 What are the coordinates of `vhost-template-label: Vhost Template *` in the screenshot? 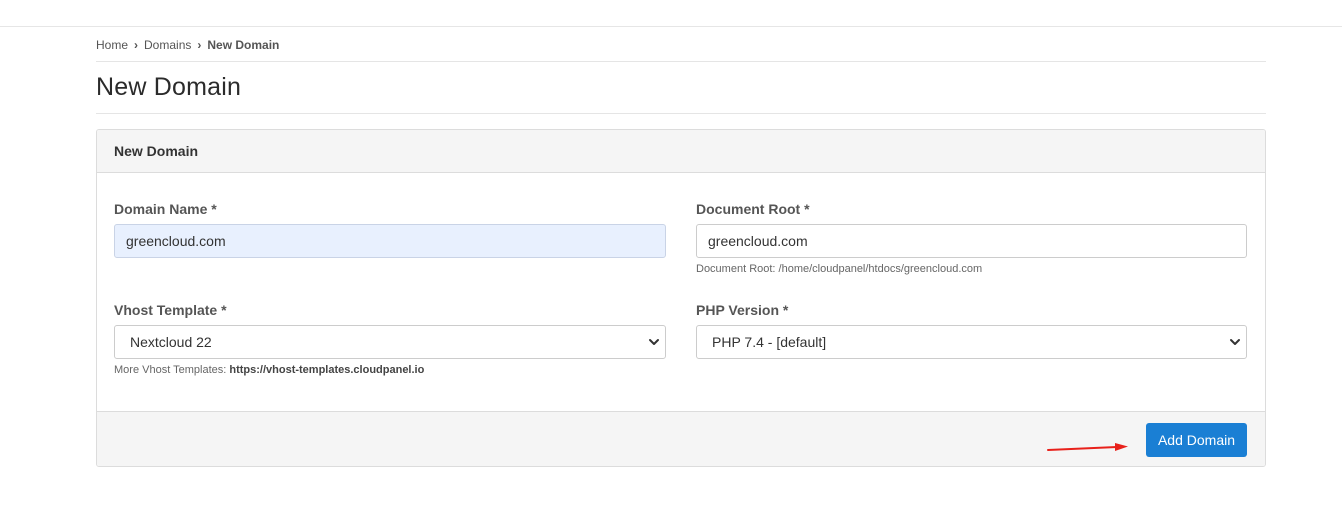 It's located at (170, 310).